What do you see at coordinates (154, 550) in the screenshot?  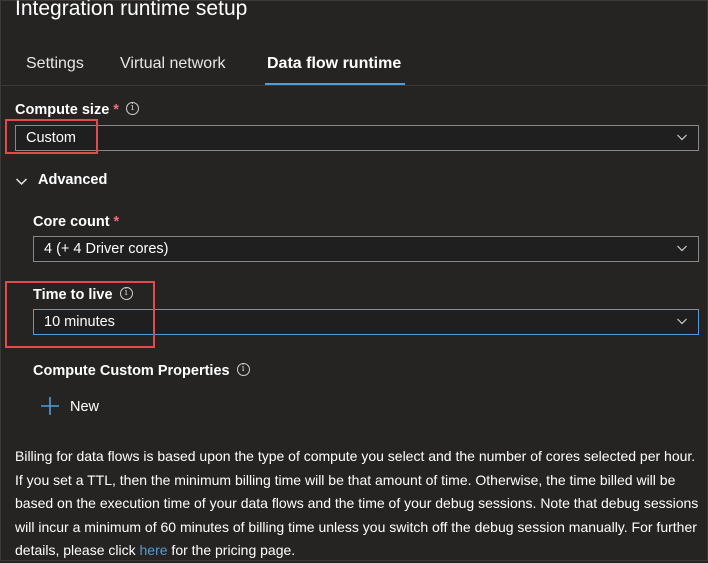 I see `pricing-link: here` at bounding box center [154, 550].